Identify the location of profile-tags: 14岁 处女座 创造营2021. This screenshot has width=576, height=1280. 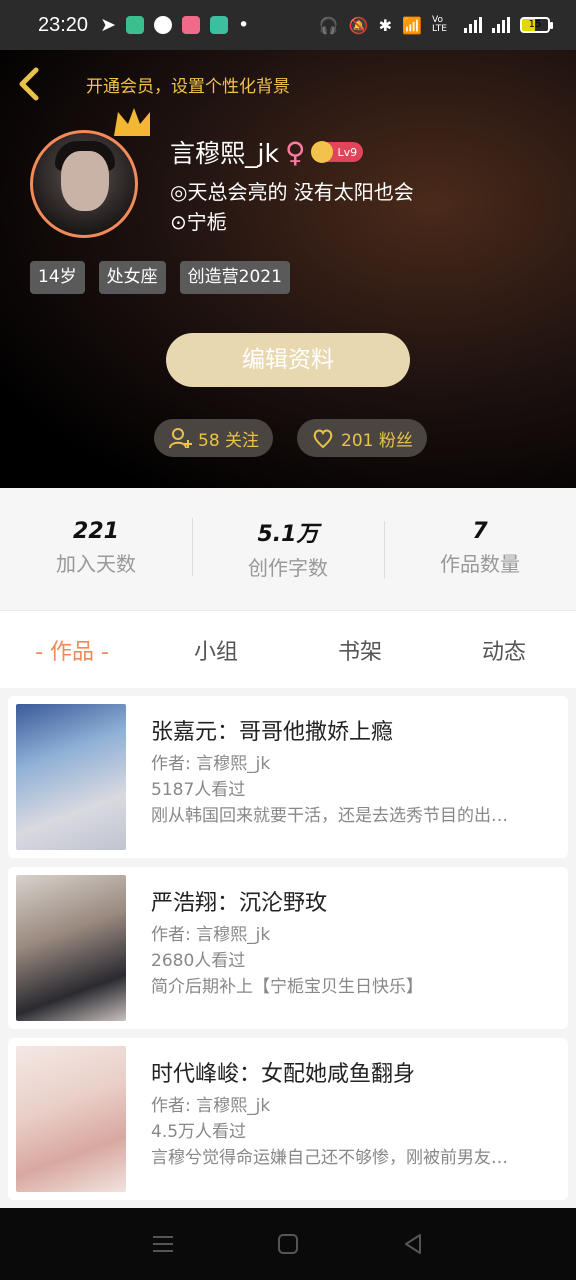
(160, 277).